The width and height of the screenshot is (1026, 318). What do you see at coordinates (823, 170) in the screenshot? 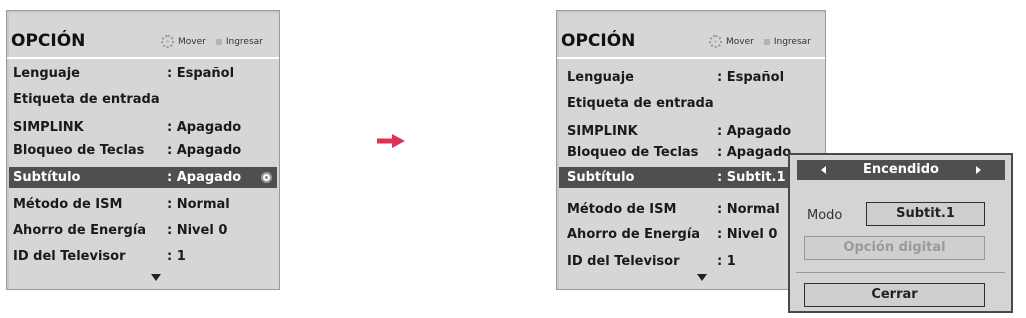
I see `left-triangle-icon` at bounding box center [823, 170].